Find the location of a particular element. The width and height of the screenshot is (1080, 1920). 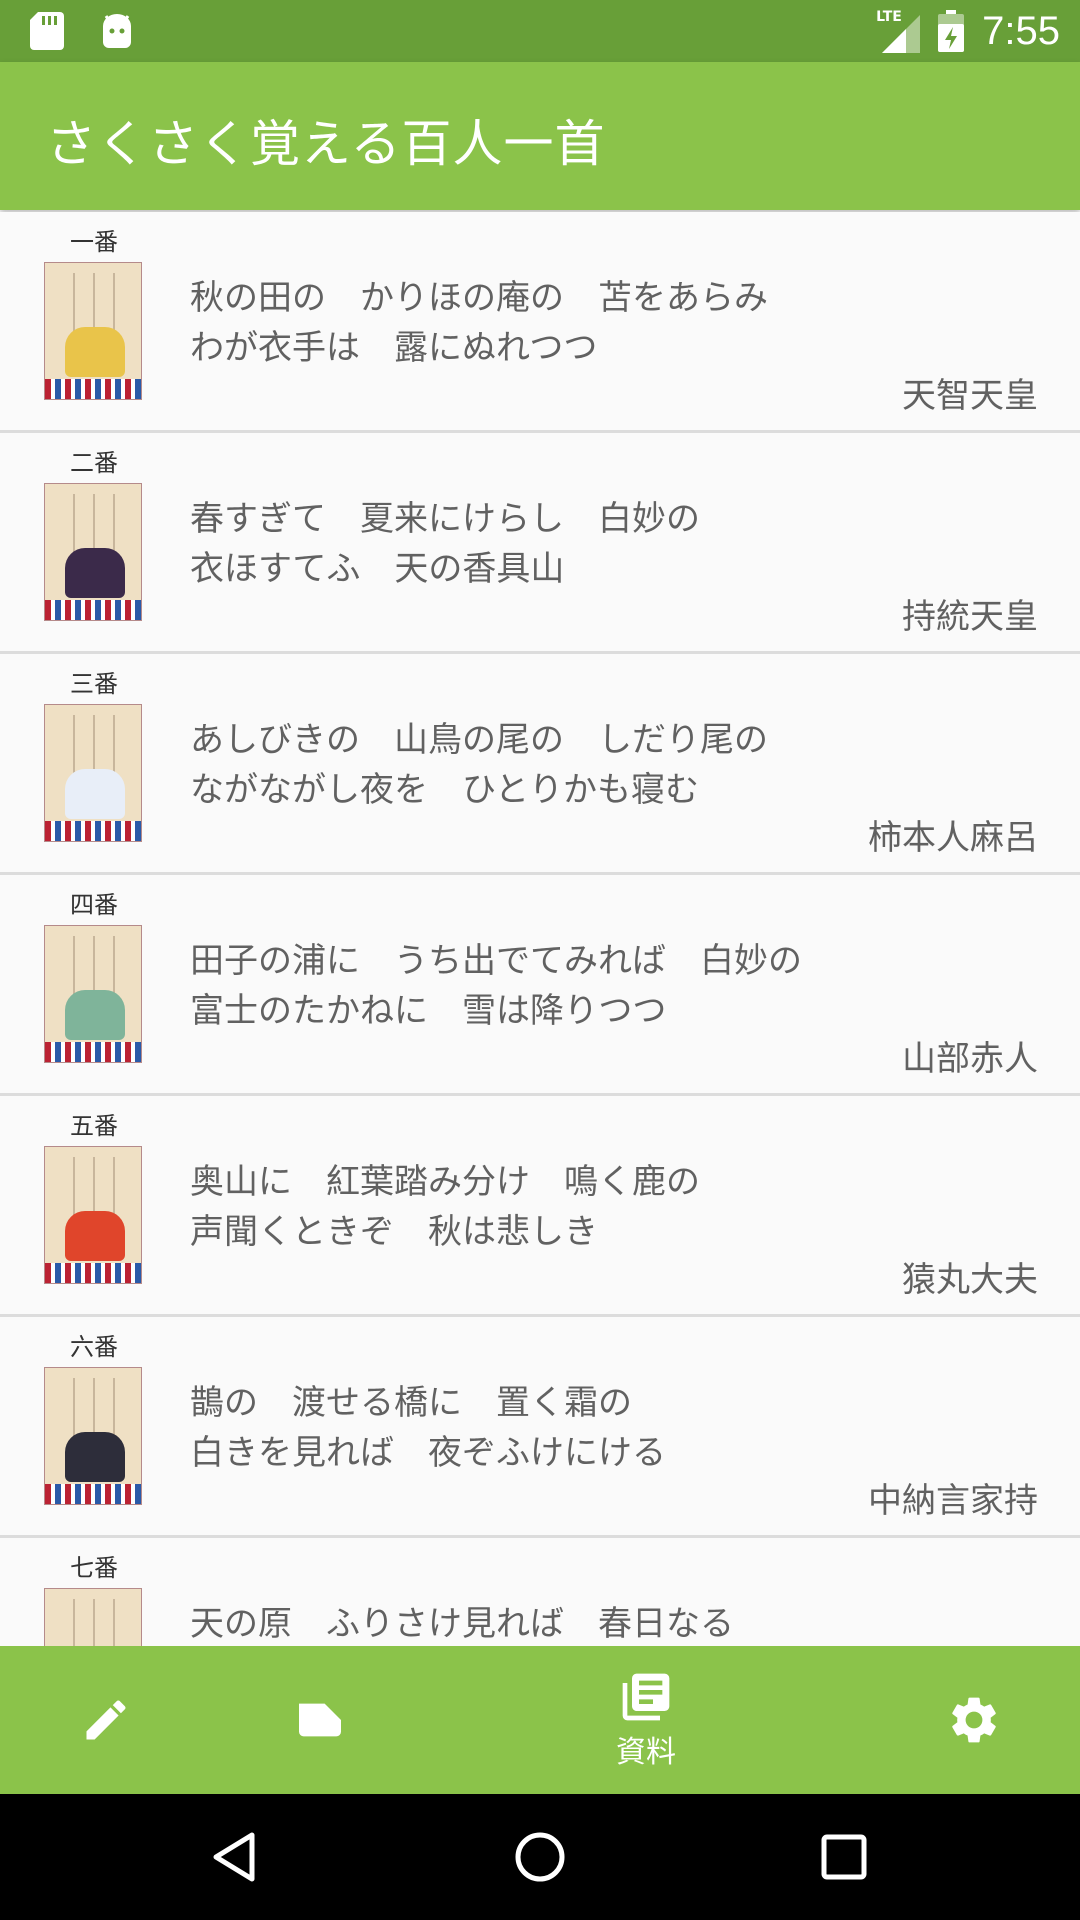

poem-upper-verse: 田子の浦に うち出でてみれば 白妙の is located at coordinates (496, 961).